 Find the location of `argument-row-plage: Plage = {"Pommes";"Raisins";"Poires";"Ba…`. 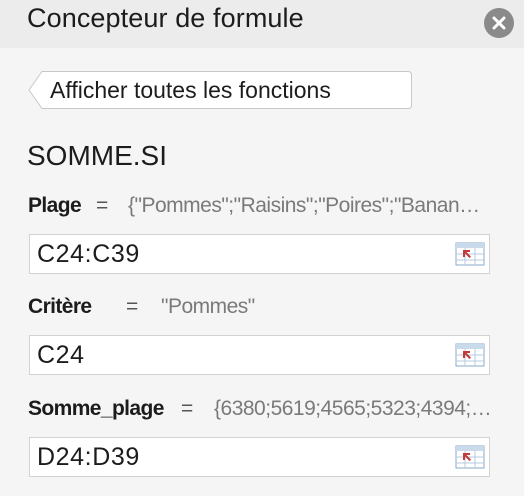

argument-row-plage: Plage = {"Pommes";"Raisins";"Poires";"Ba… is located at coordinates (263, 208).